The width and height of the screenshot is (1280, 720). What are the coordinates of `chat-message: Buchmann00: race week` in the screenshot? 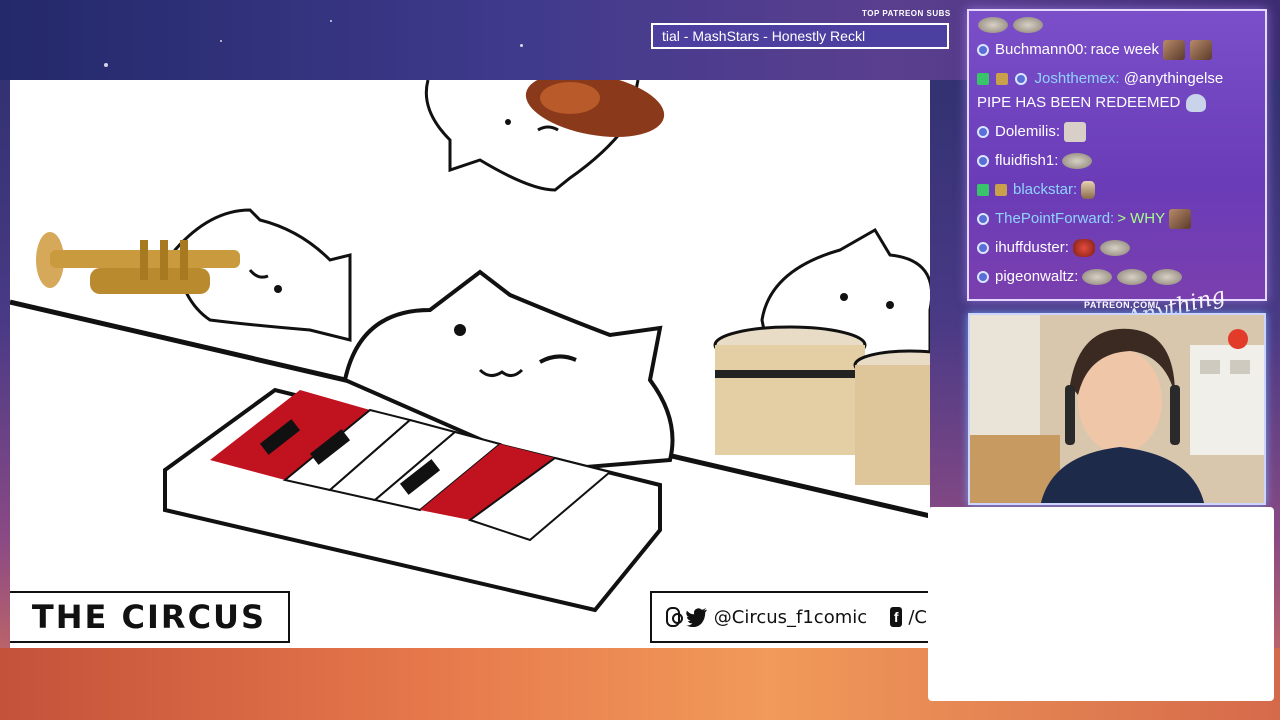 It's located at (1117, 50).